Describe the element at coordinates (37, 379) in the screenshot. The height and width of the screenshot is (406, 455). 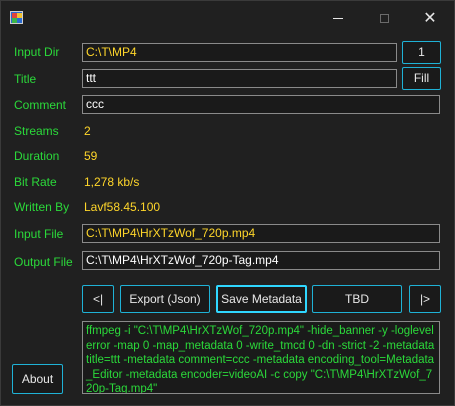
I see `about-button: About` at that location.